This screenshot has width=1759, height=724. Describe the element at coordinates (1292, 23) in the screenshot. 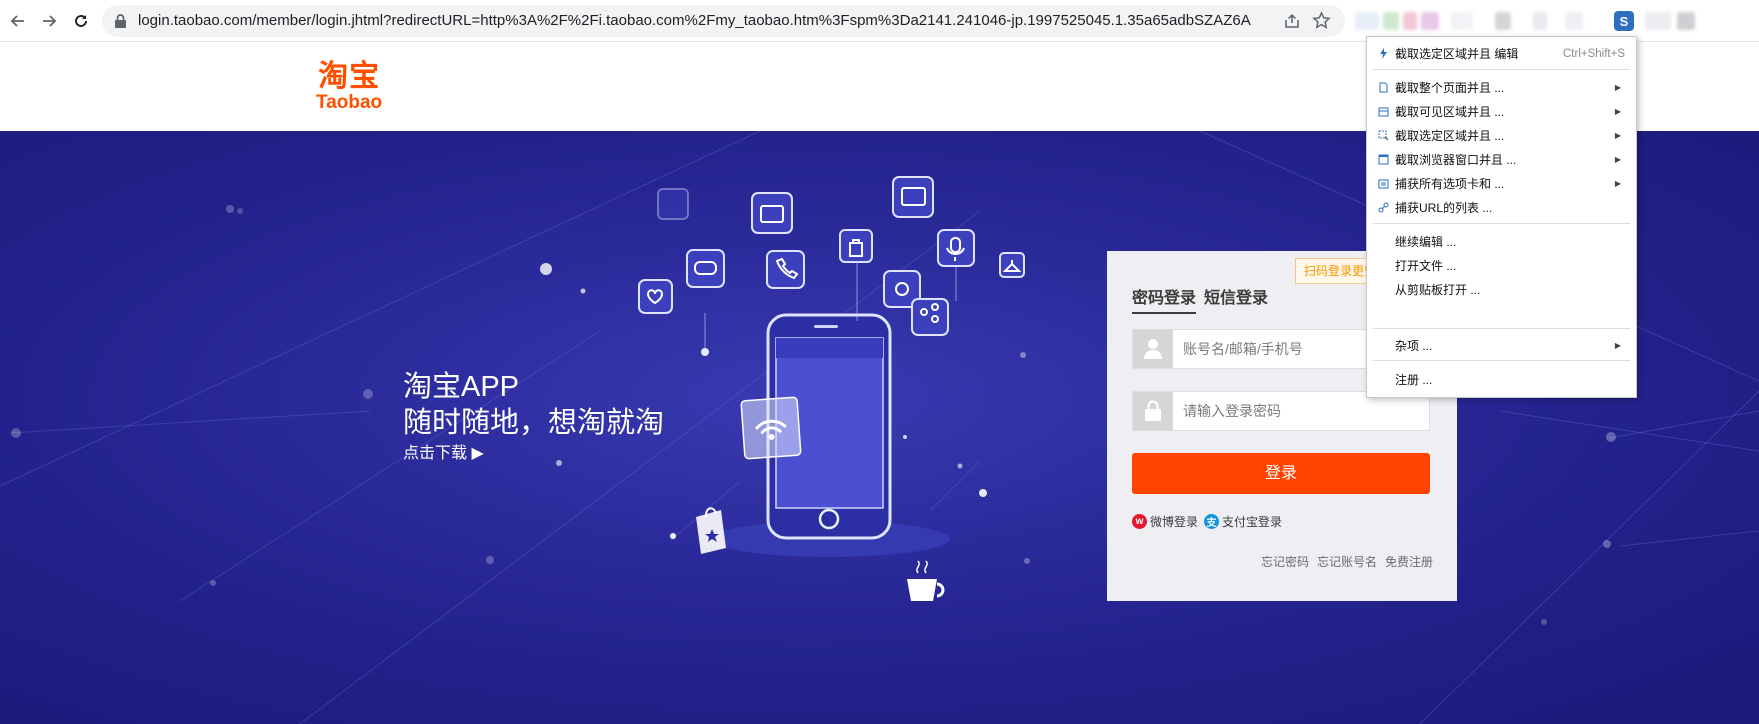

I see `share-icon` at that location.